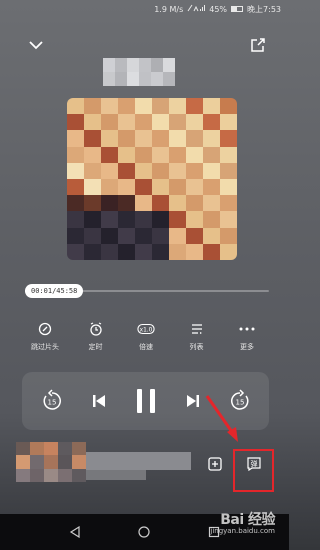 The height and width of the screenshot is (550, 320). What do you see at coordinates (54, 291) in the screenshot?
I see `time-display: 00:01/45:58` at bounding box center [54, 291].